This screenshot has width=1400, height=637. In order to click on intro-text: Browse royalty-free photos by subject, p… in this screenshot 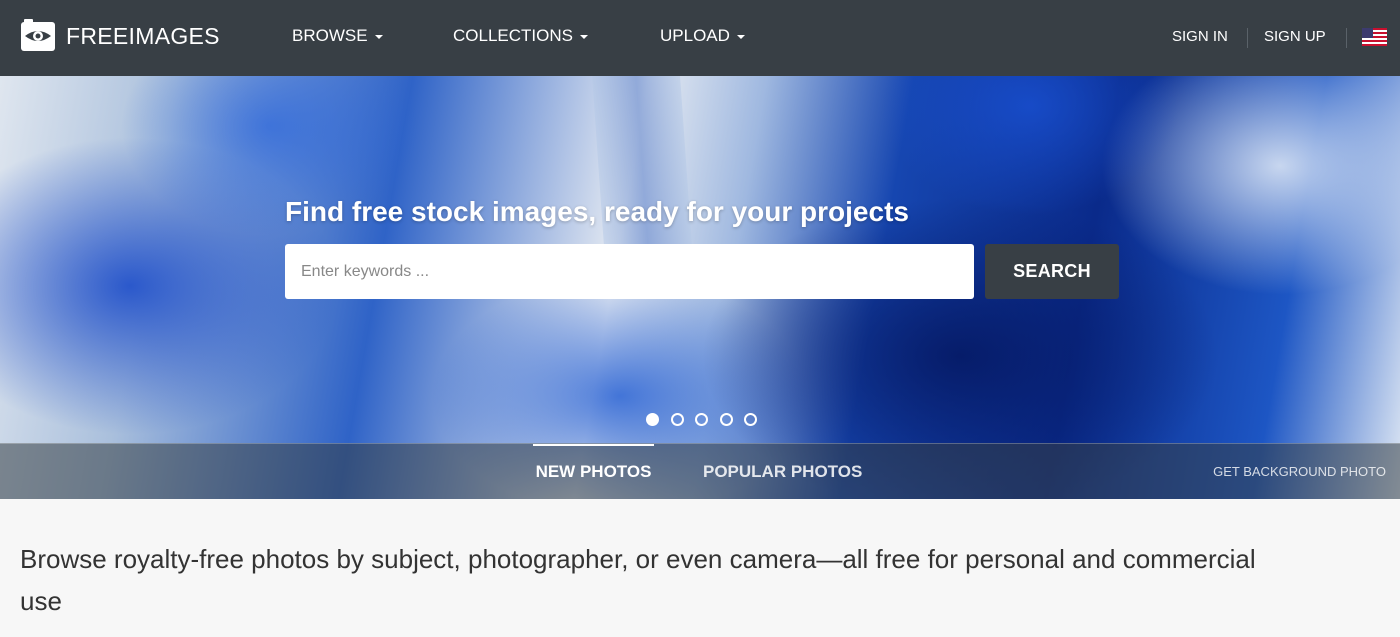, I will do `click(638, 580)`.